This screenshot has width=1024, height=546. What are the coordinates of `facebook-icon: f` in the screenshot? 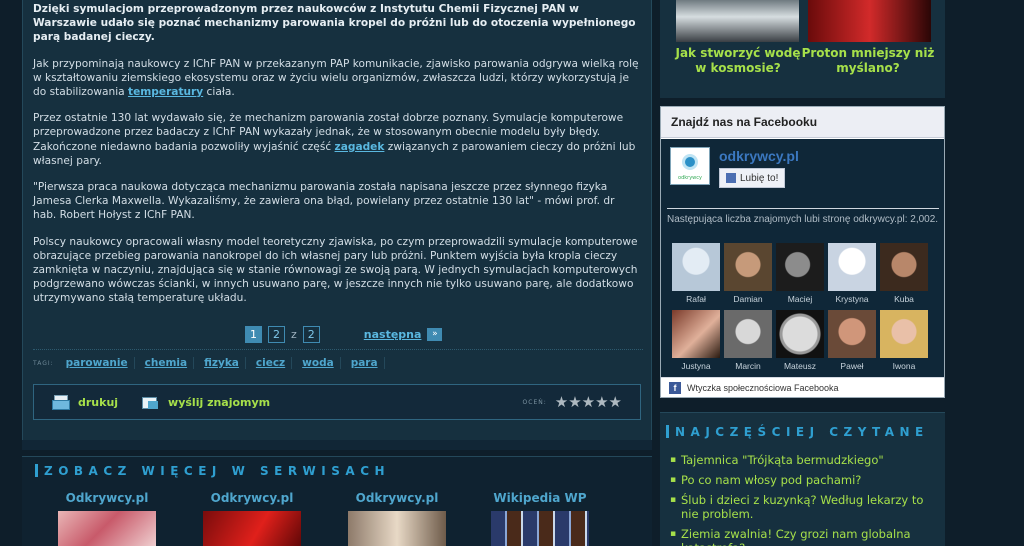 It's located at (675, 387).